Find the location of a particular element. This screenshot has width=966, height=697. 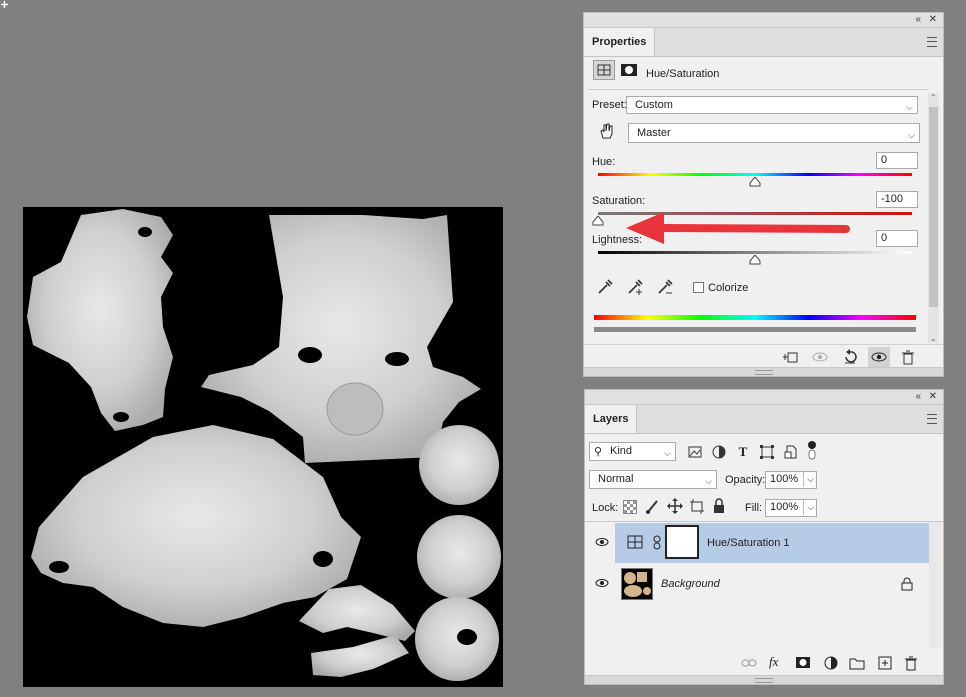

properties-scrollbar: ⌃ ⌄ is located at coordinates (933, 218).